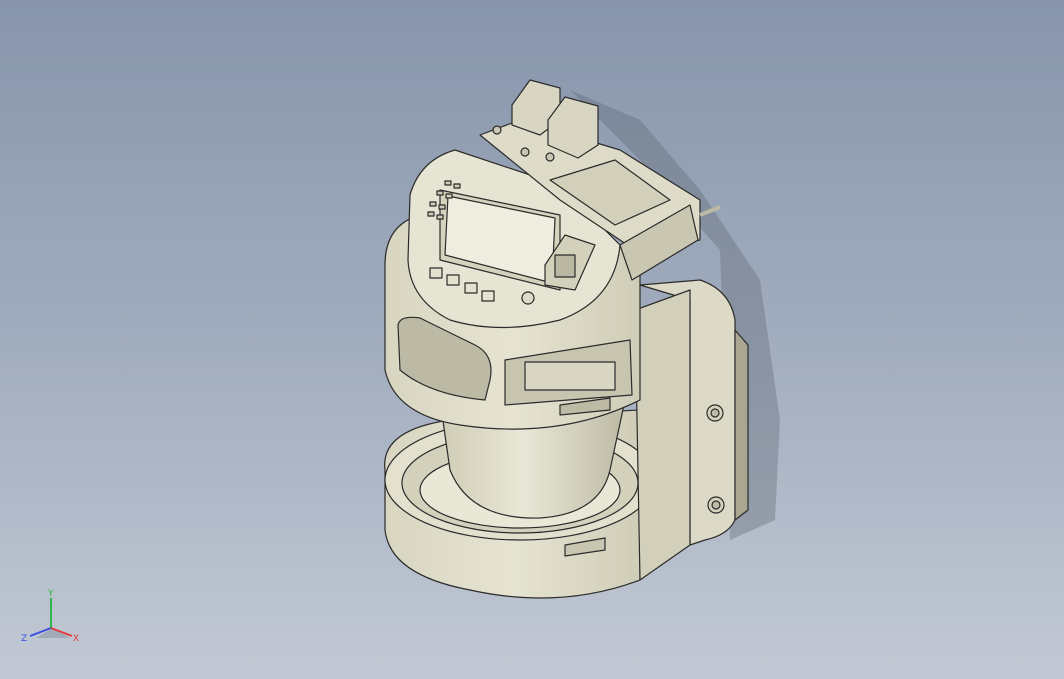  What do you see at coordinates (662, 435) in the screenshot?
I see `side-post` at bounding box center [662, 435].